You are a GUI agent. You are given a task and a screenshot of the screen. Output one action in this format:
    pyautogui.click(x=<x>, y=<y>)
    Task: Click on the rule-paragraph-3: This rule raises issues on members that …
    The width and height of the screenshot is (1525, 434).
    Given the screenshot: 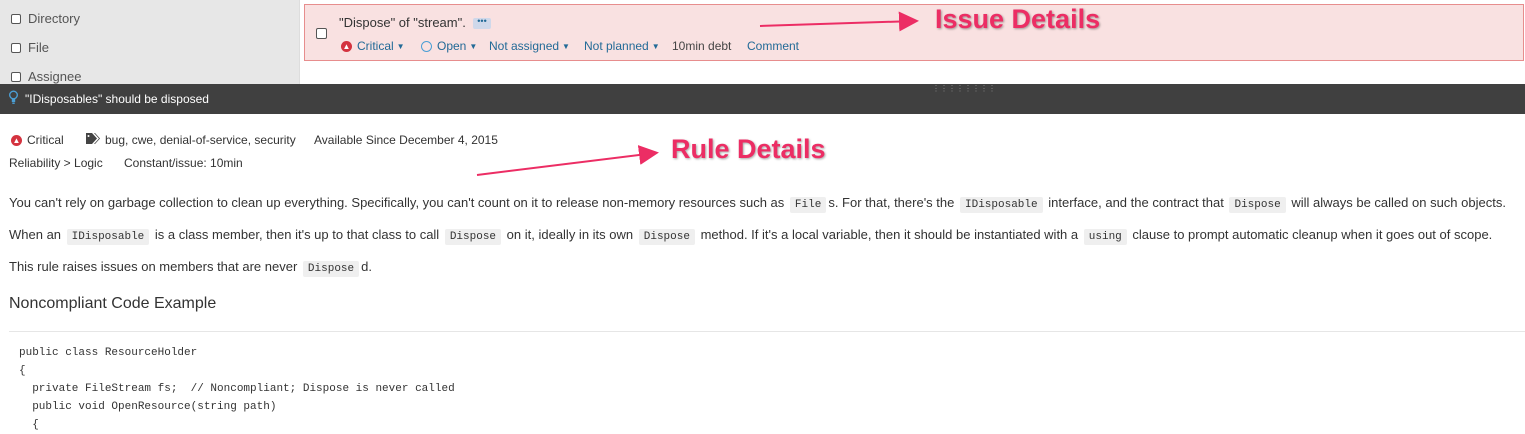 What is the action you would take?
    pyautogui.click(x=190, y=268)
    